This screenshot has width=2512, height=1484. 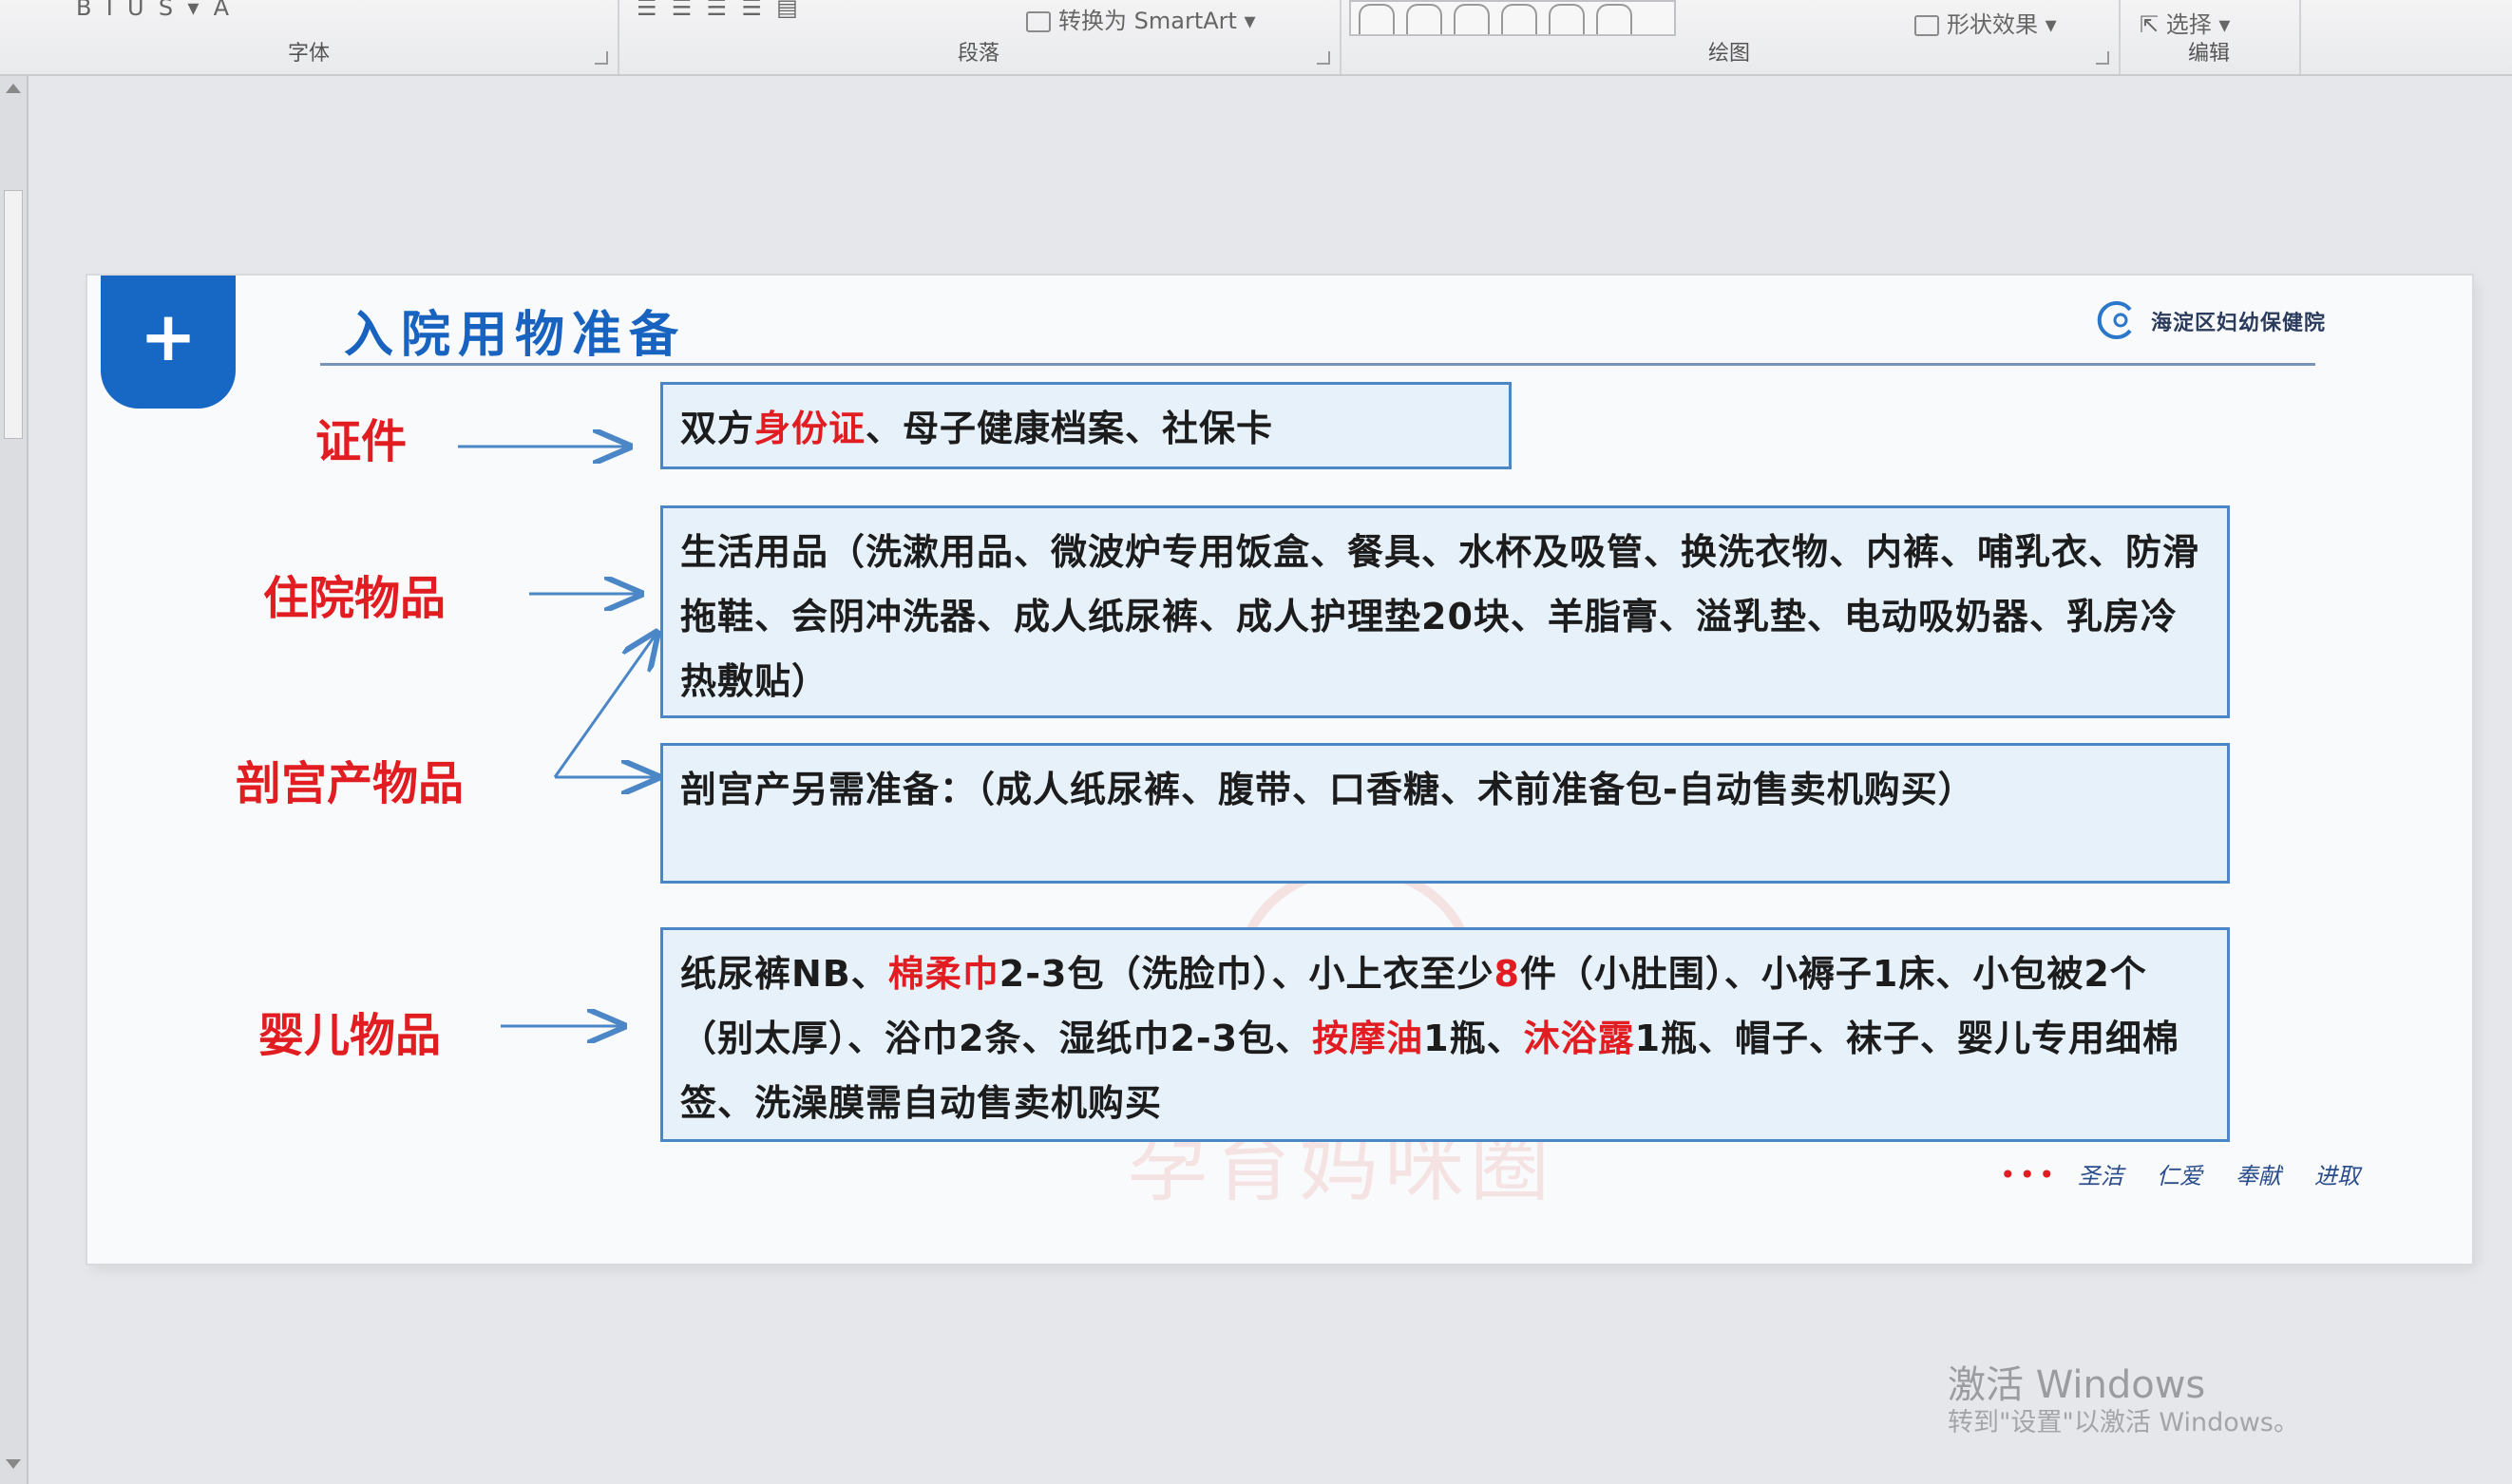 I want to click on content-box-c-section-items: 剖宫产另需准备：（成人纸尿裤、腹带、口香糖、术前准备包-自动售卖机购买）, so click(x=1445, y=813).